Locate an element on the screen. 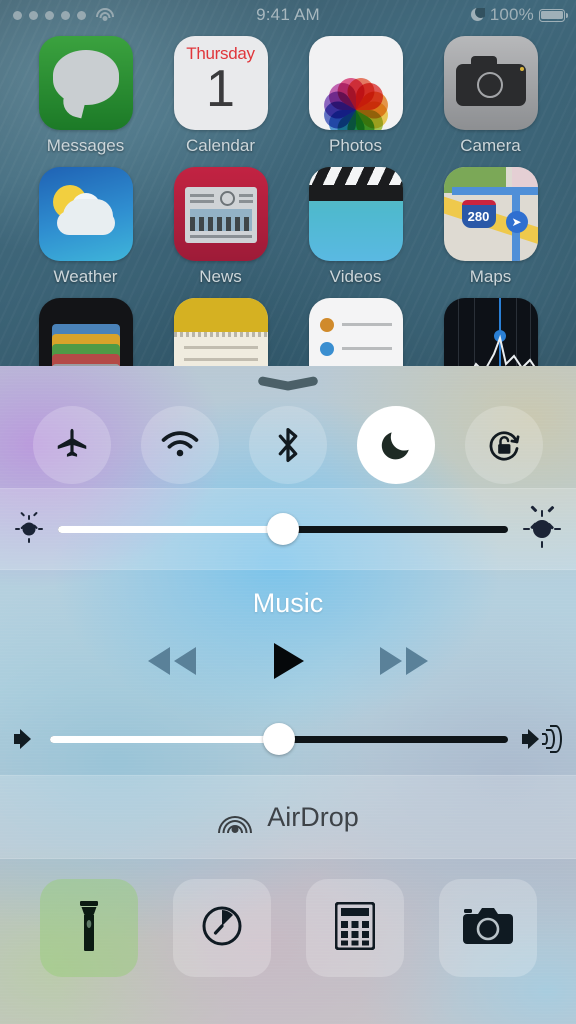 This screenshot has height=1024, width=576. news-icon is located at coordinates (220, 214).